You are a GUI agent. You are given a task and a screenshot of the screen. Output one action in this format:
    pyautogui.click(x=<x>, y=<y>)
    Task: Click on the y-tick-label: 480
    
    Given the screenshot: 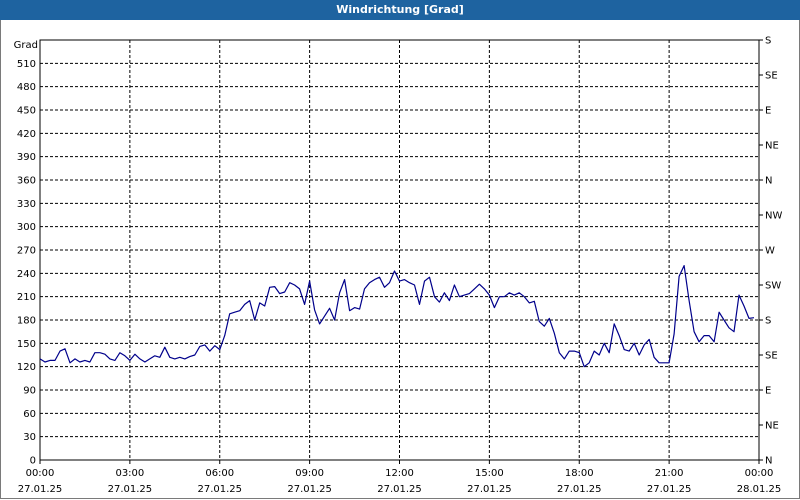 What is the action you would take?
    pyautogui.click(x=26, y=87)
    